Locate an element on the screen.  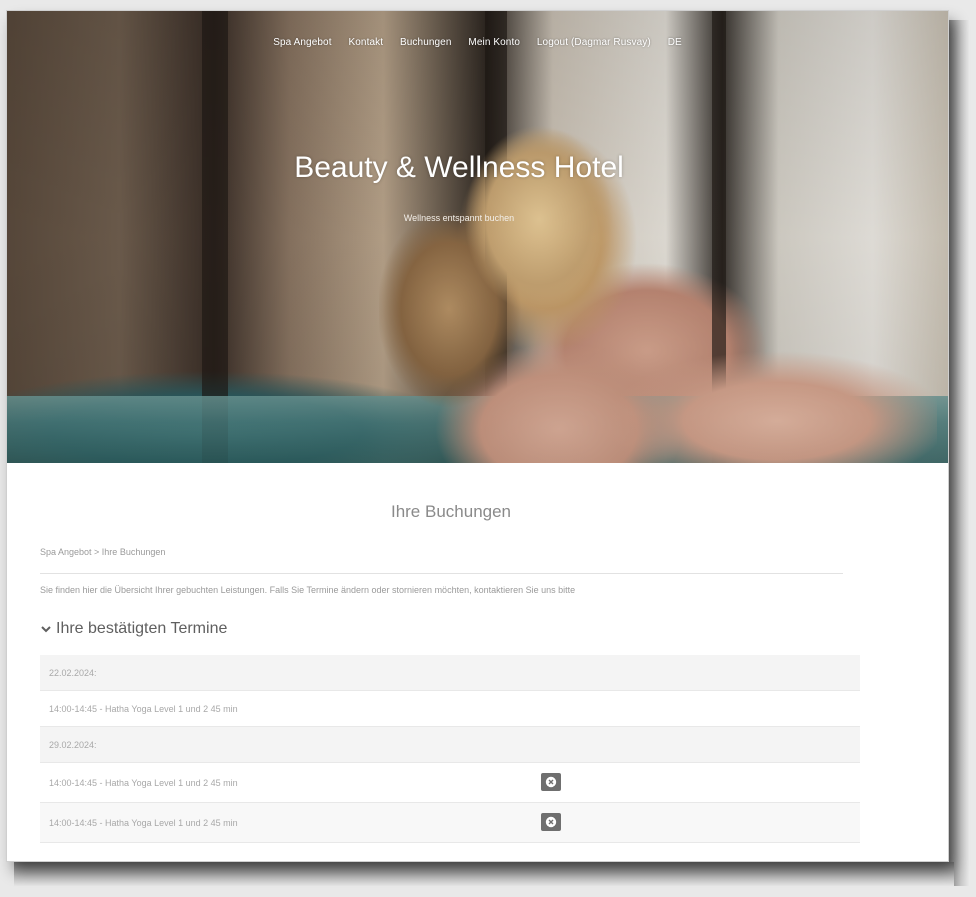
nav-spa-angebot: Spa Angebot is located at coordinates (302, 42).